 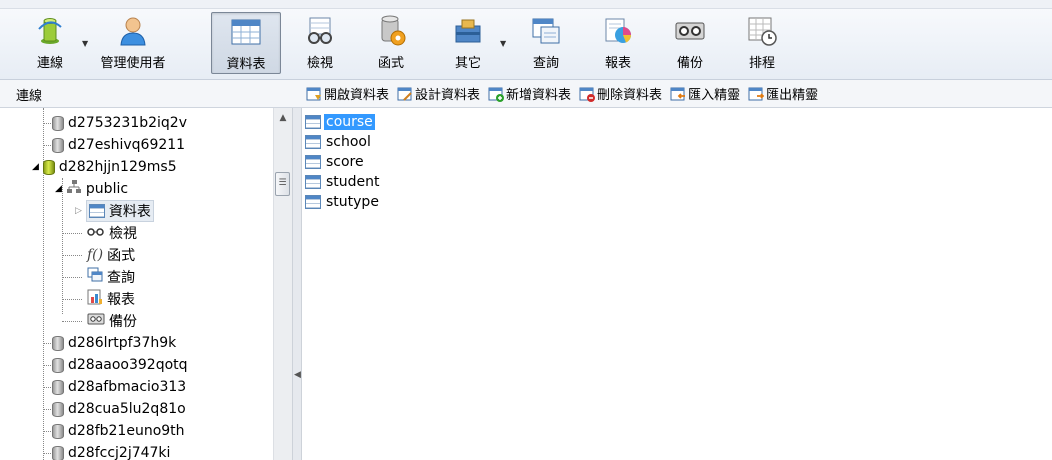 I want to click on open-table-button: 開啟資料表, so click(x=347, y=93).